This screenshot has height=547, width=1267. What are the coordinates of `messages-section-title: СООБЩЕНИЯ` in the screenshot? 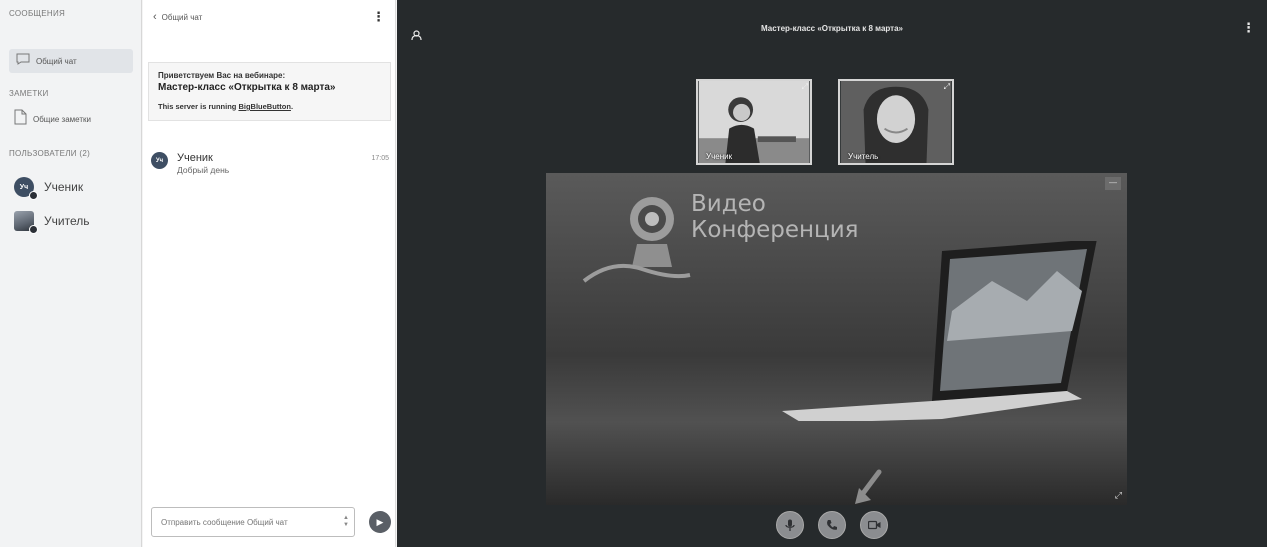 It's located at (37, 13).